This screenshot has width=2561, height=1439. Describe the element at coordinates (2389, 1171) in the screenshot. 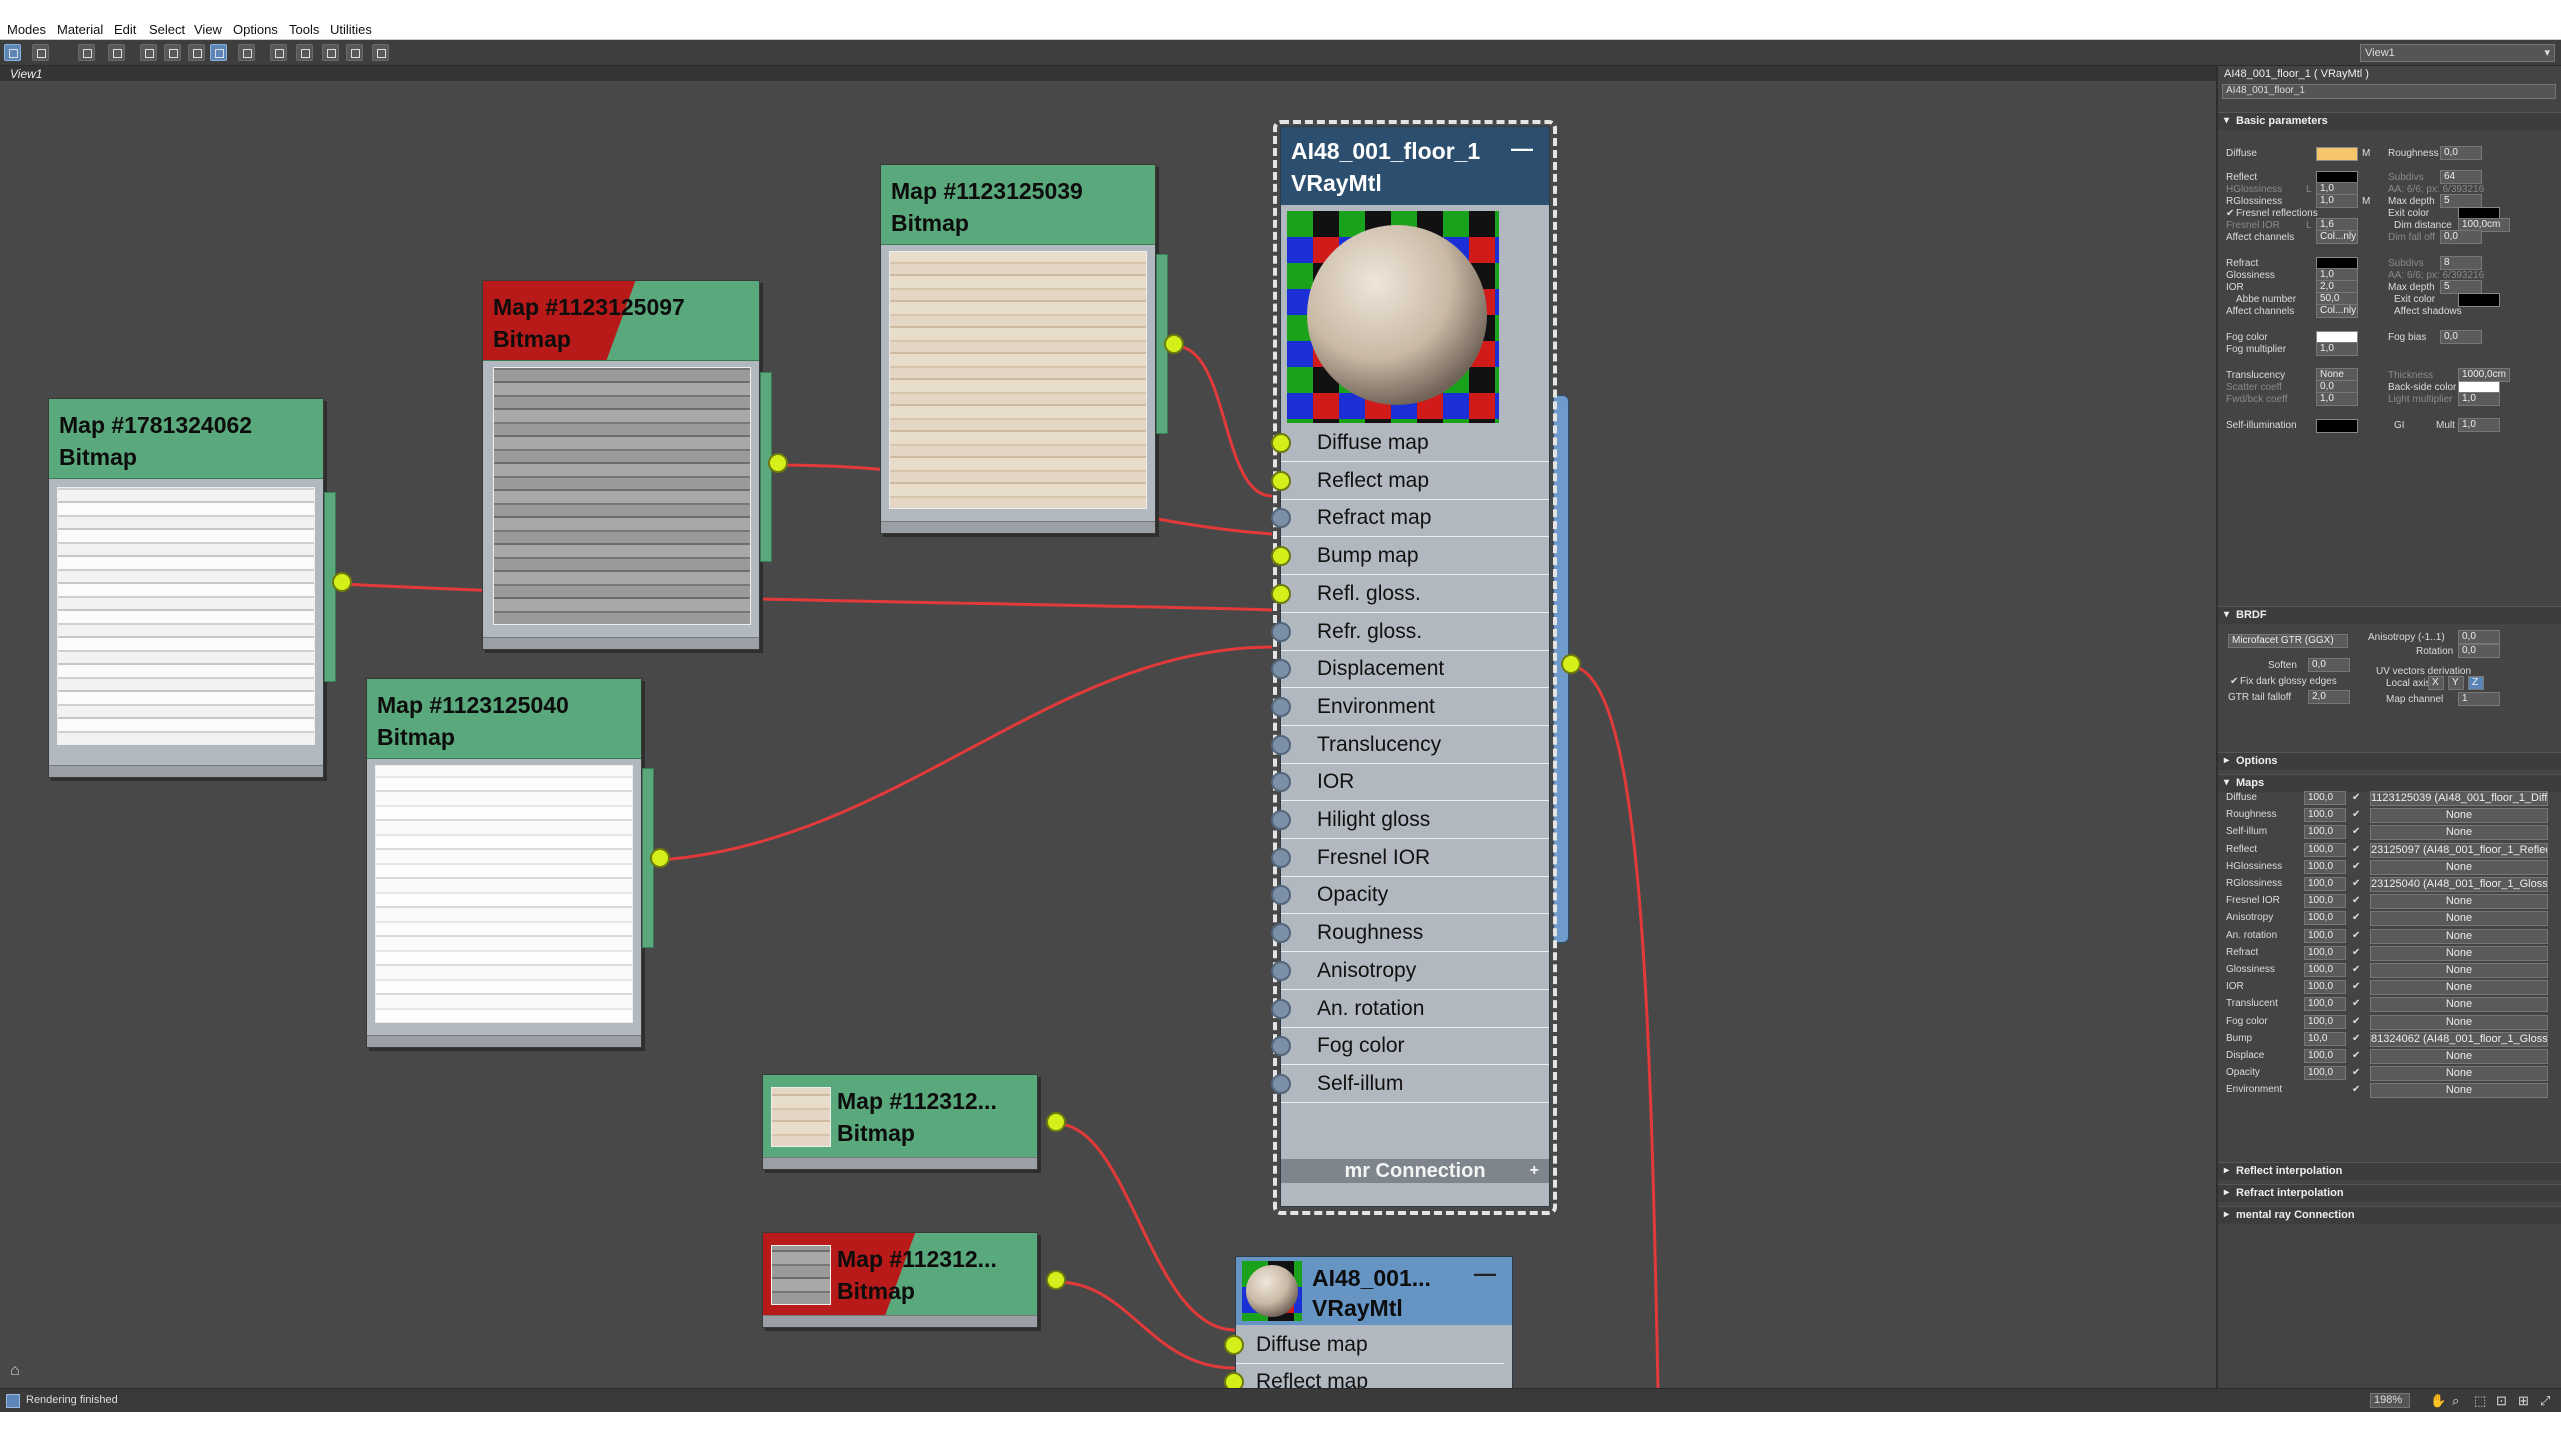

I see `reflect-interpolation-rollout: Reflect interpolation` at that location.